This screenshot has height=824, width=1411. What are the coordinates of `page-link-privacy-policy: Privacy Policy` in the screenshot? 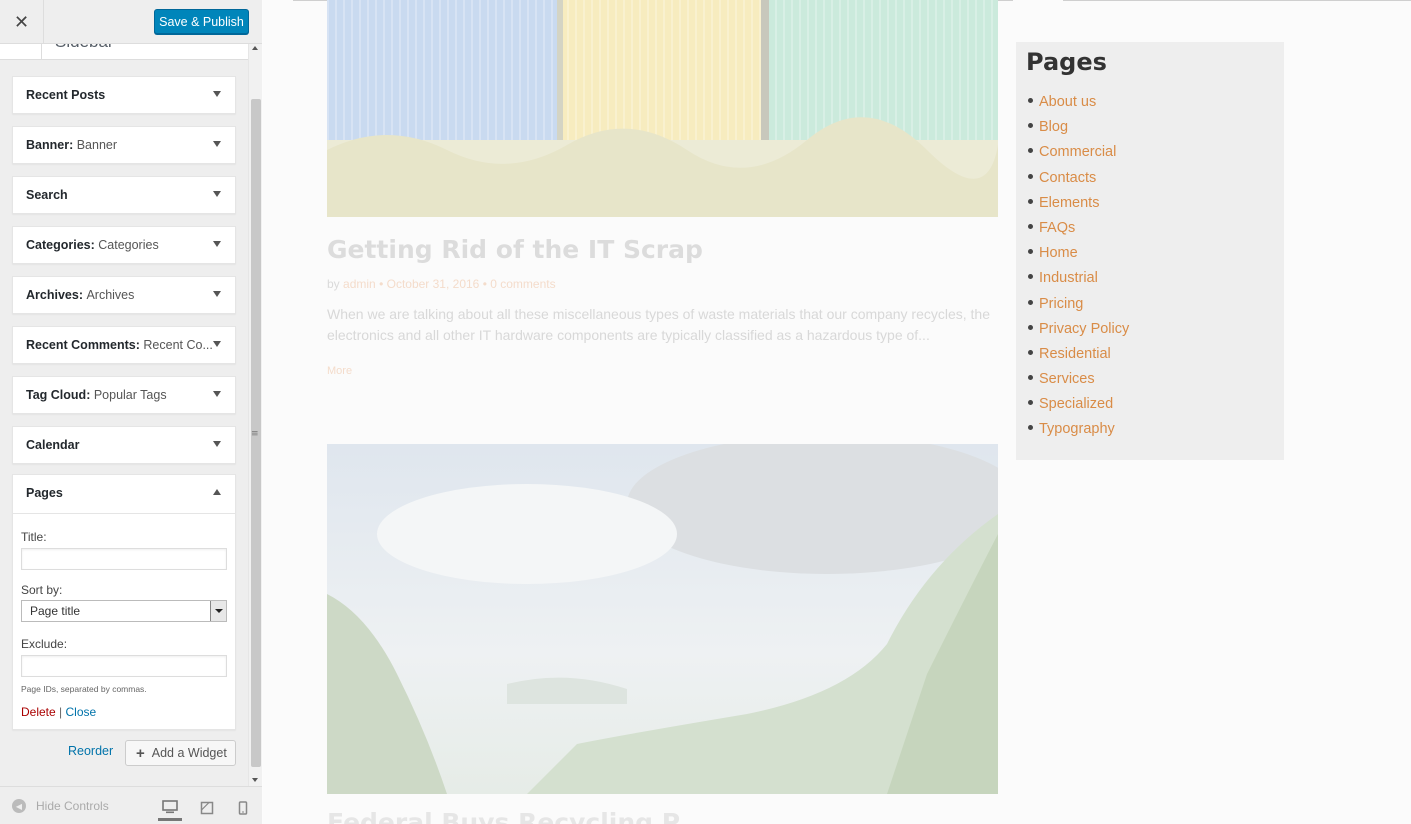 It's located at (1078, 333).